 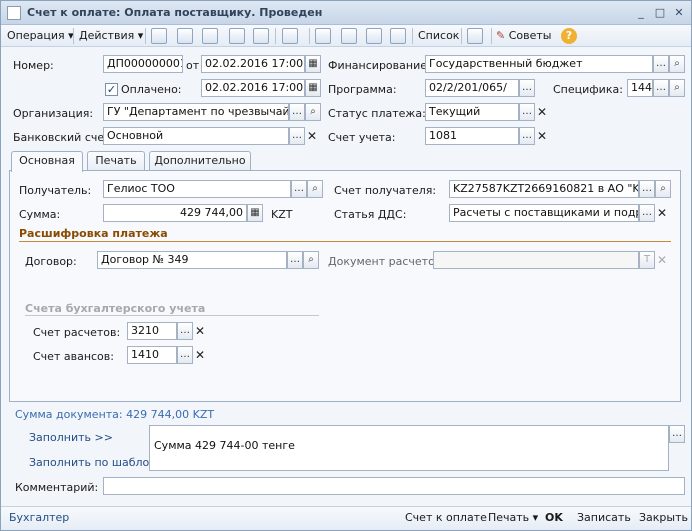 I want to click on operation-menu: Операция ▾, so click(x=40, y=36).